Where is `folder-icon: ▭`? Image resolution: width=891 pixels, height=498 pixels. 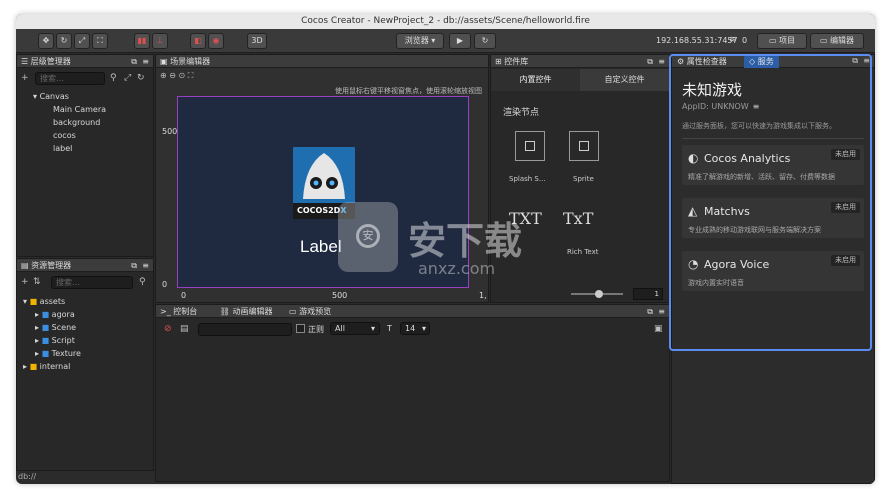
folder-icon: ▭ is located at coordinates (825, 40).